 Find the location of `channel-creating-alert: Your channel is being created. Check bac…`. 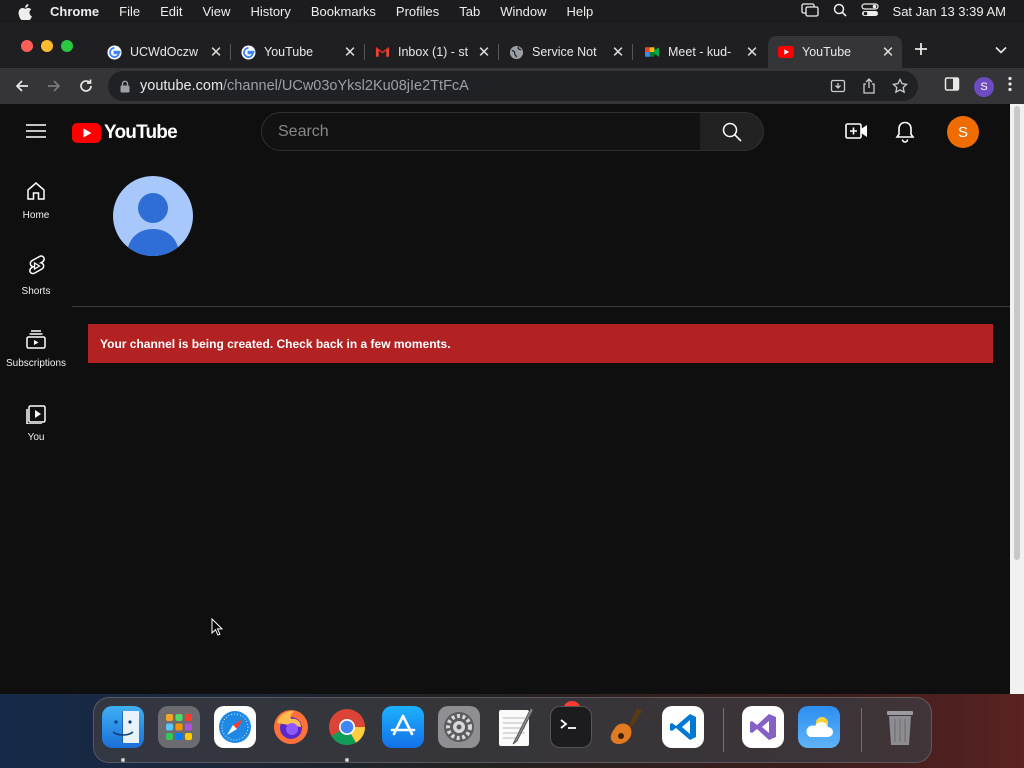

channel-creating-alert: Your channel is being created. Check bac… is located at coordinates (540, 343).